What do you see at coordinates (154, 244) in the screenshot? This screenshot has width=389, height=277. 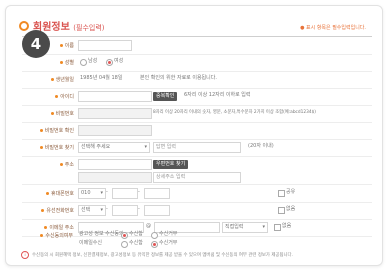 I see `email-reject-radio` at bounding box center [154, 244].